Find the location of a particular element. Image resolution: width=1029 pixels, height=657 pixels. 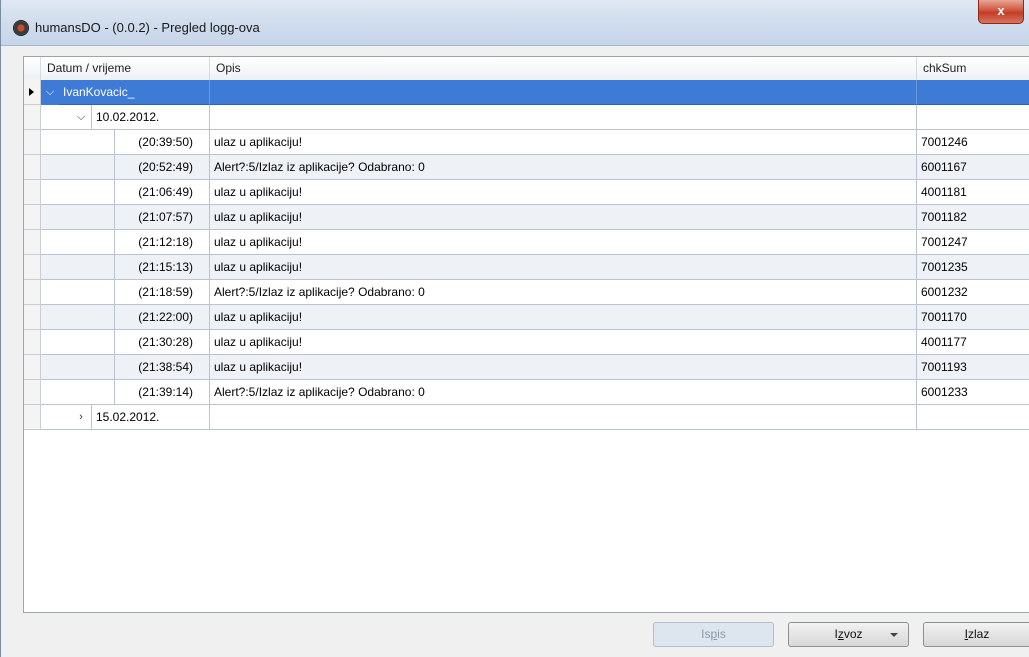

window-title: humansDO - (0.0.2) - Pregled logg-ova is located at coordinates (147, 27).